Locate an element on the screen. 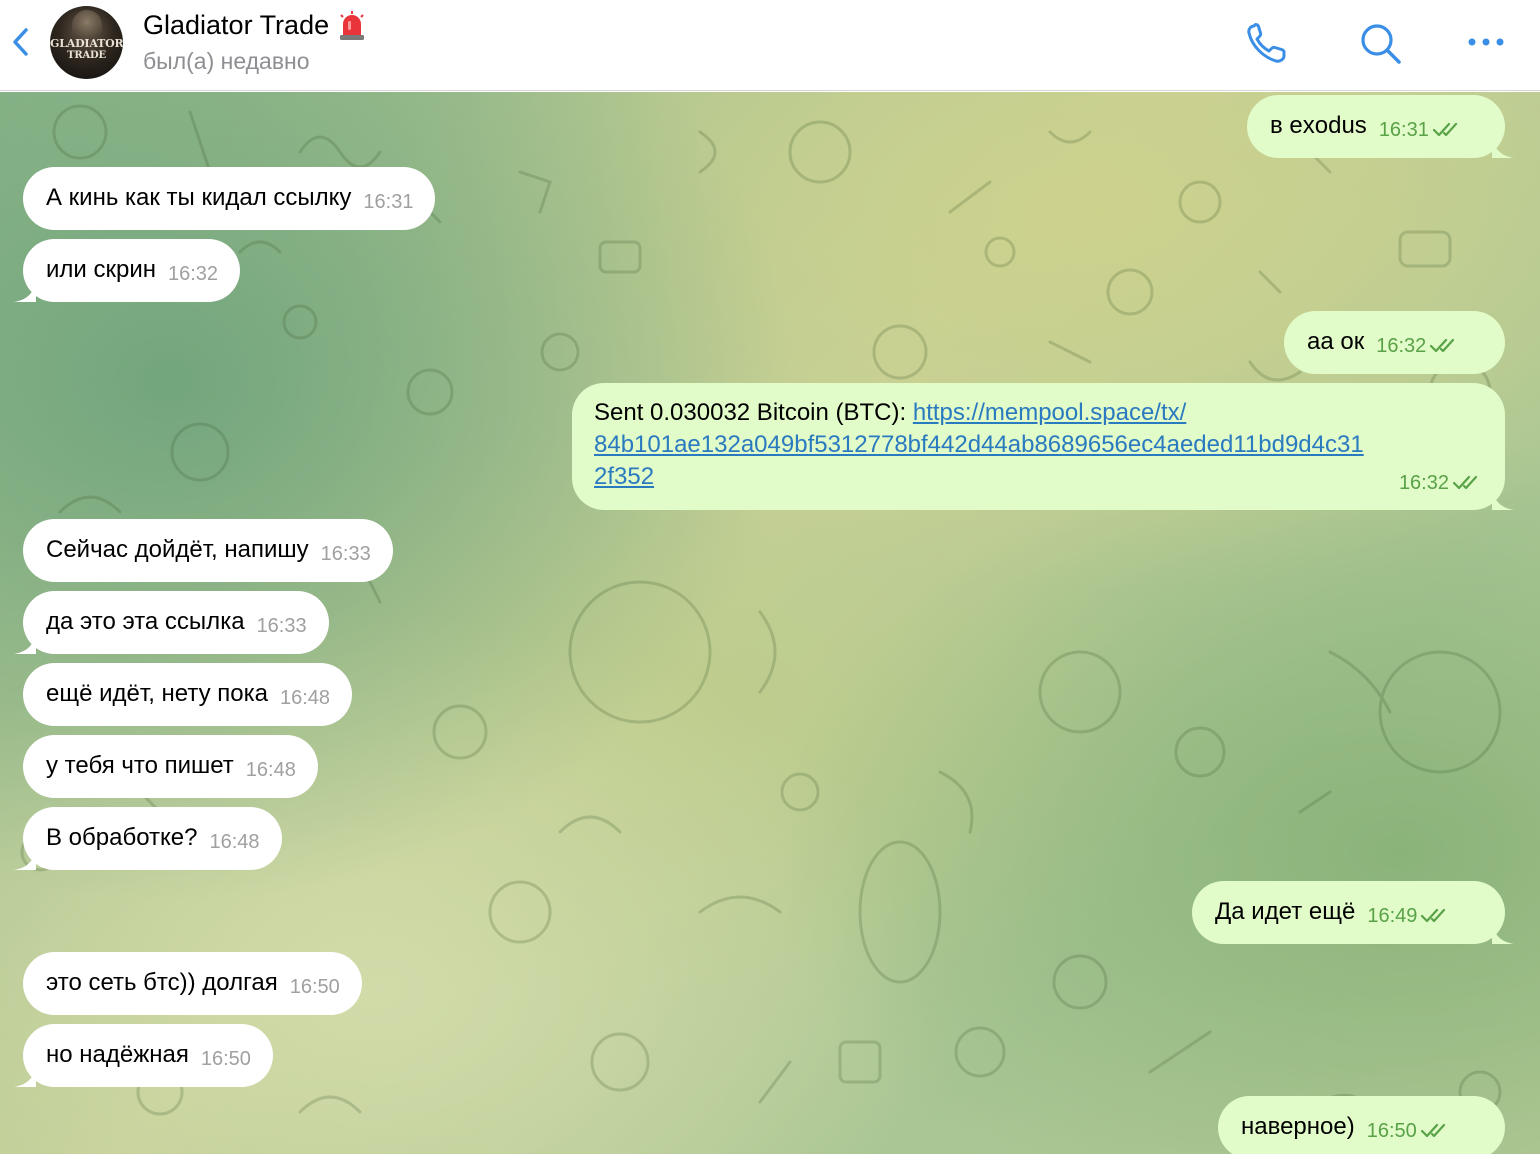 Image resolution: width=1540 pixels, height=1154 pixels. phone-icon is located at coordinates (1266, 43).